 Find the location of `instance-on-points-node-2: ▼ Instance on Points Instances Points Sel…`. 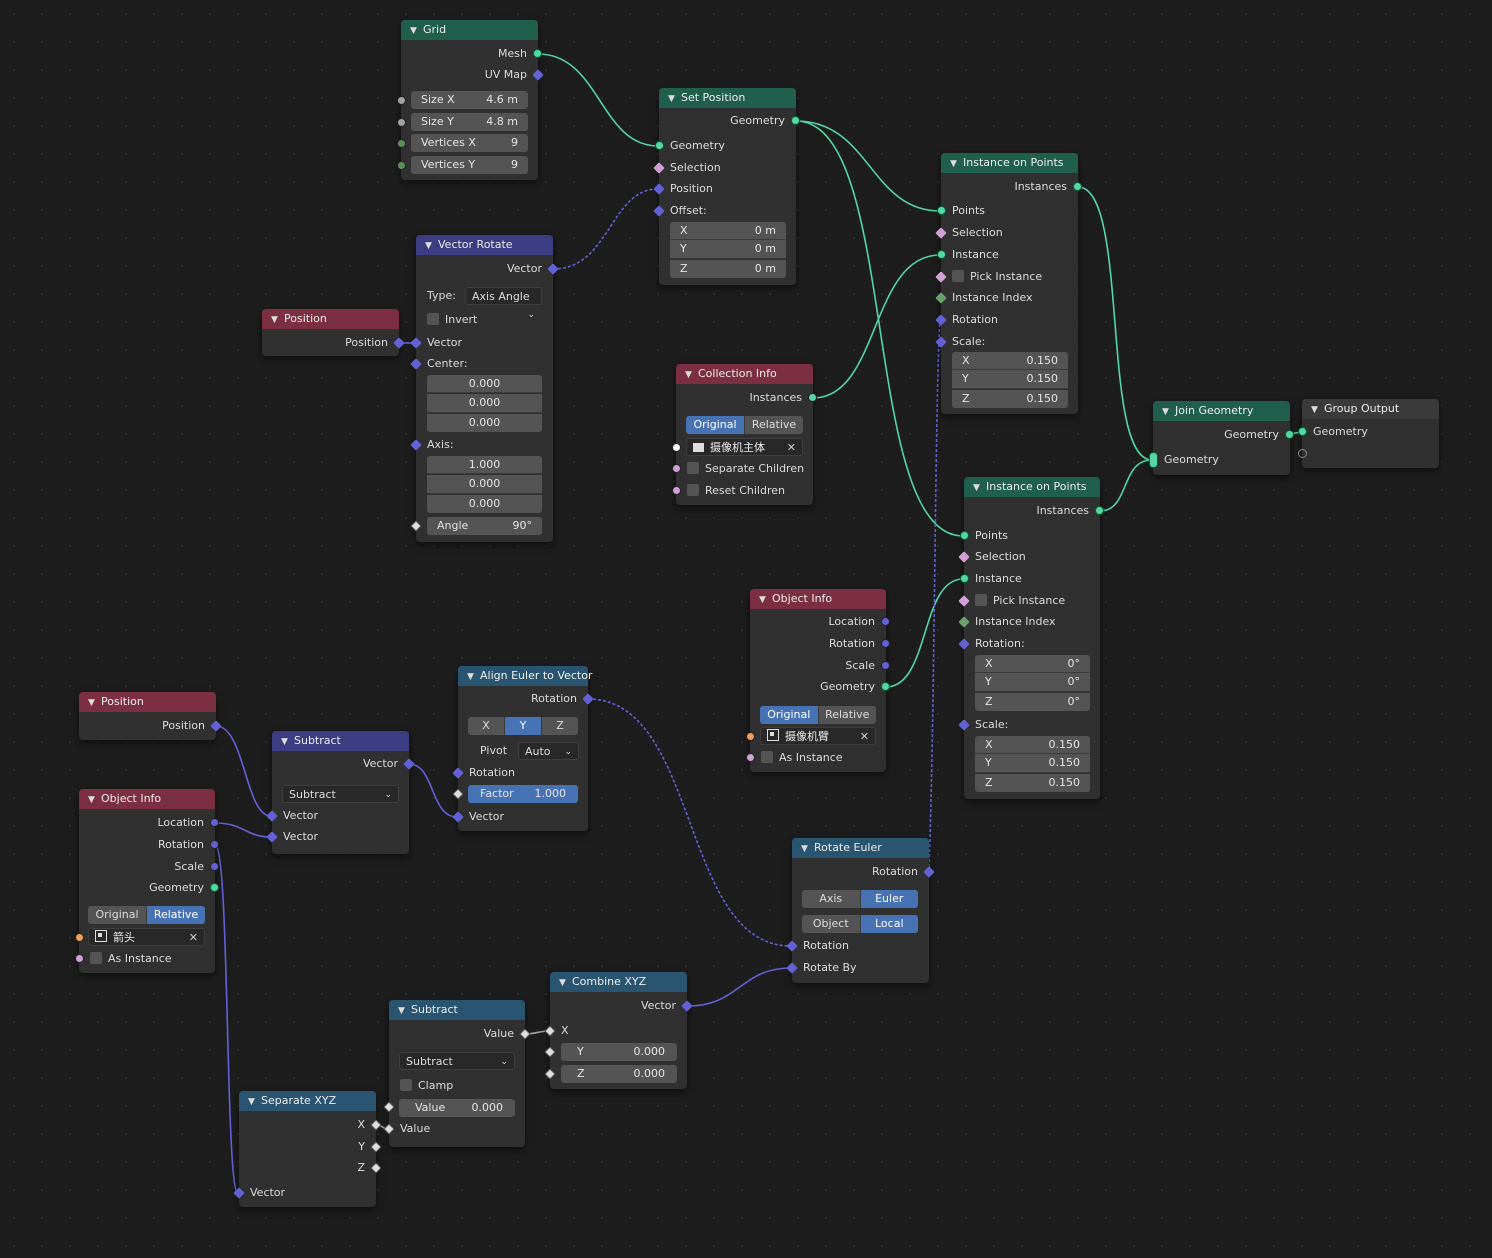

instance-on-points-node-2: ▼ Instance on Points Instances Points Sel… is located at coordinates (1031, 638).